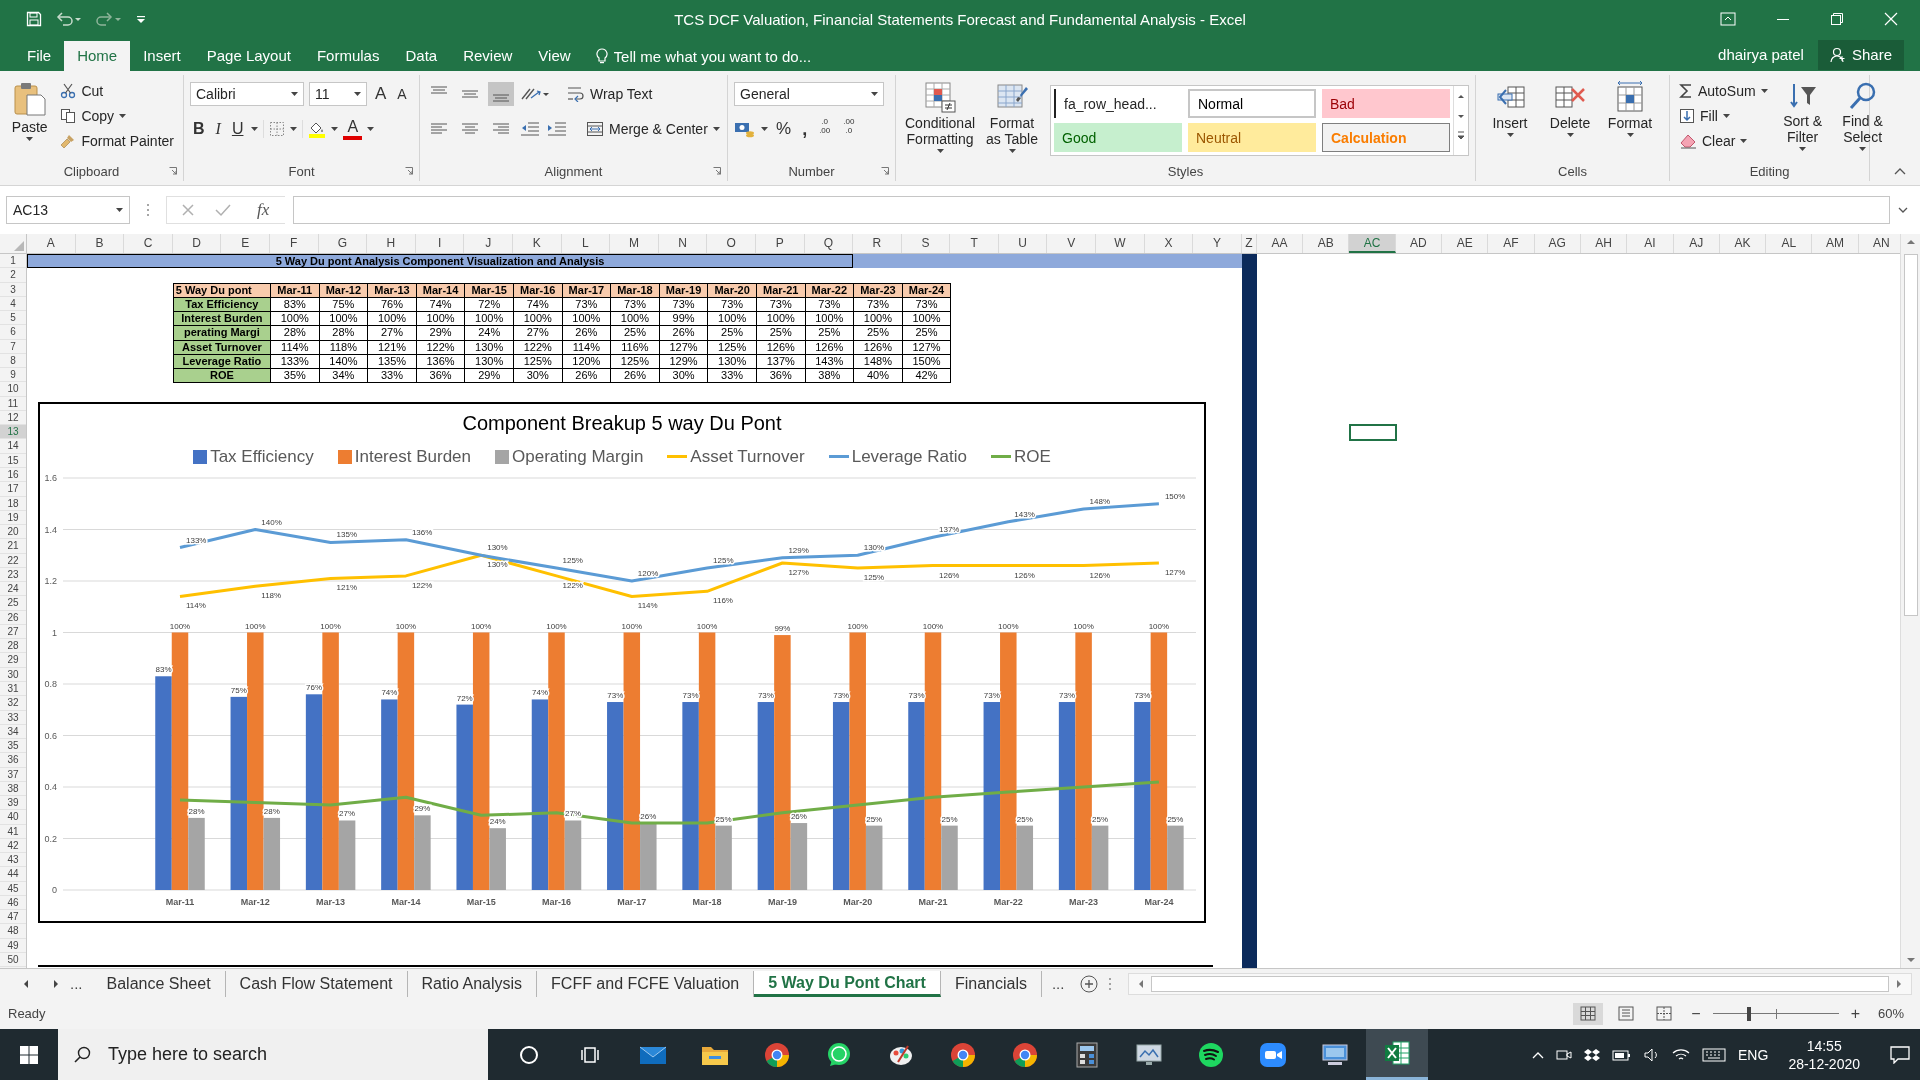 Image resolution: width=1920 pixels, height=1080 pixels. What do you see at coordinates (338, 94) in the screenshot?
I see `font-size-field: 11` at bounding box center [338, 94].